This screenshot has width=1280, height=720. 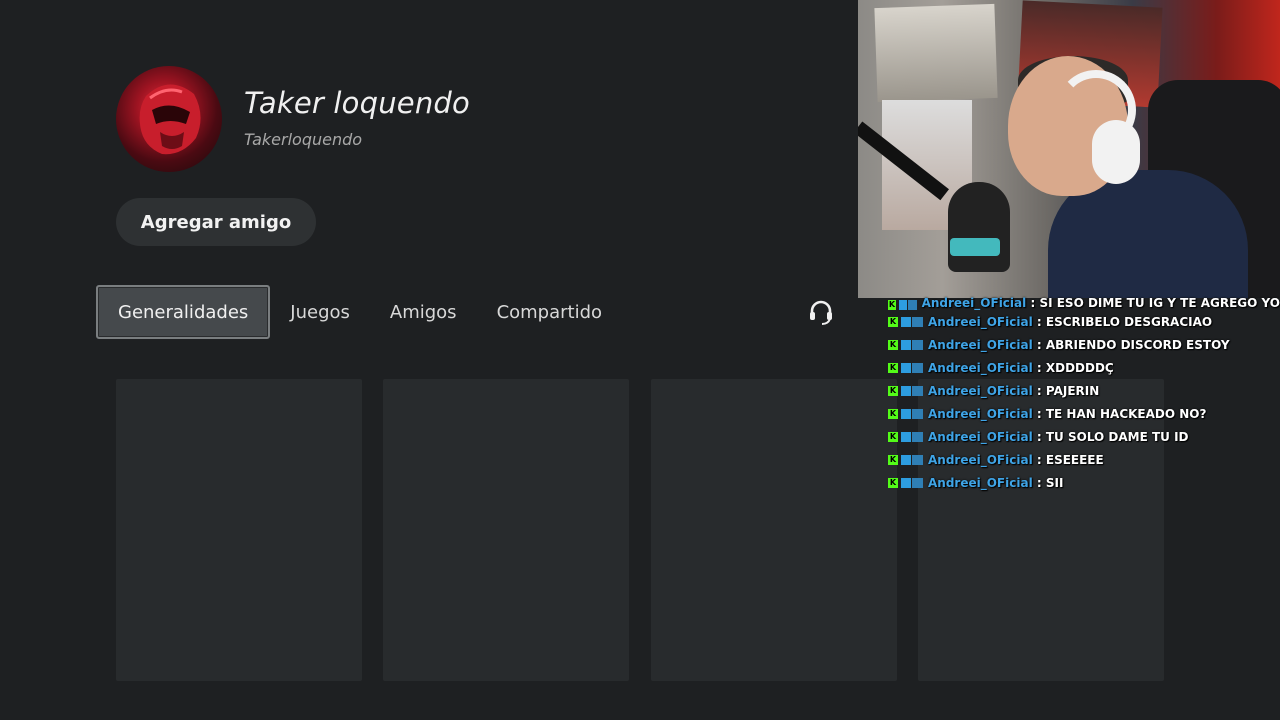 What do you see at coordinates (303, 139) in the screenshot?
I see `profile-online-id: Takerloquendo` at bounding box center [303, 139].